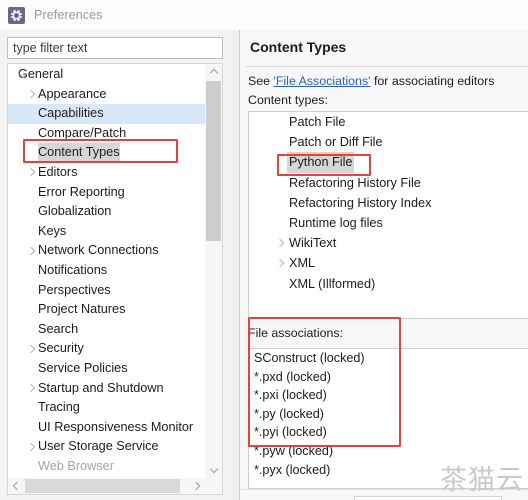 The image size is (528, 500). Describe the element at coordinates (388, 451) in the screenshot. I see `file-association-item: *.pyw (locked)` at that location.